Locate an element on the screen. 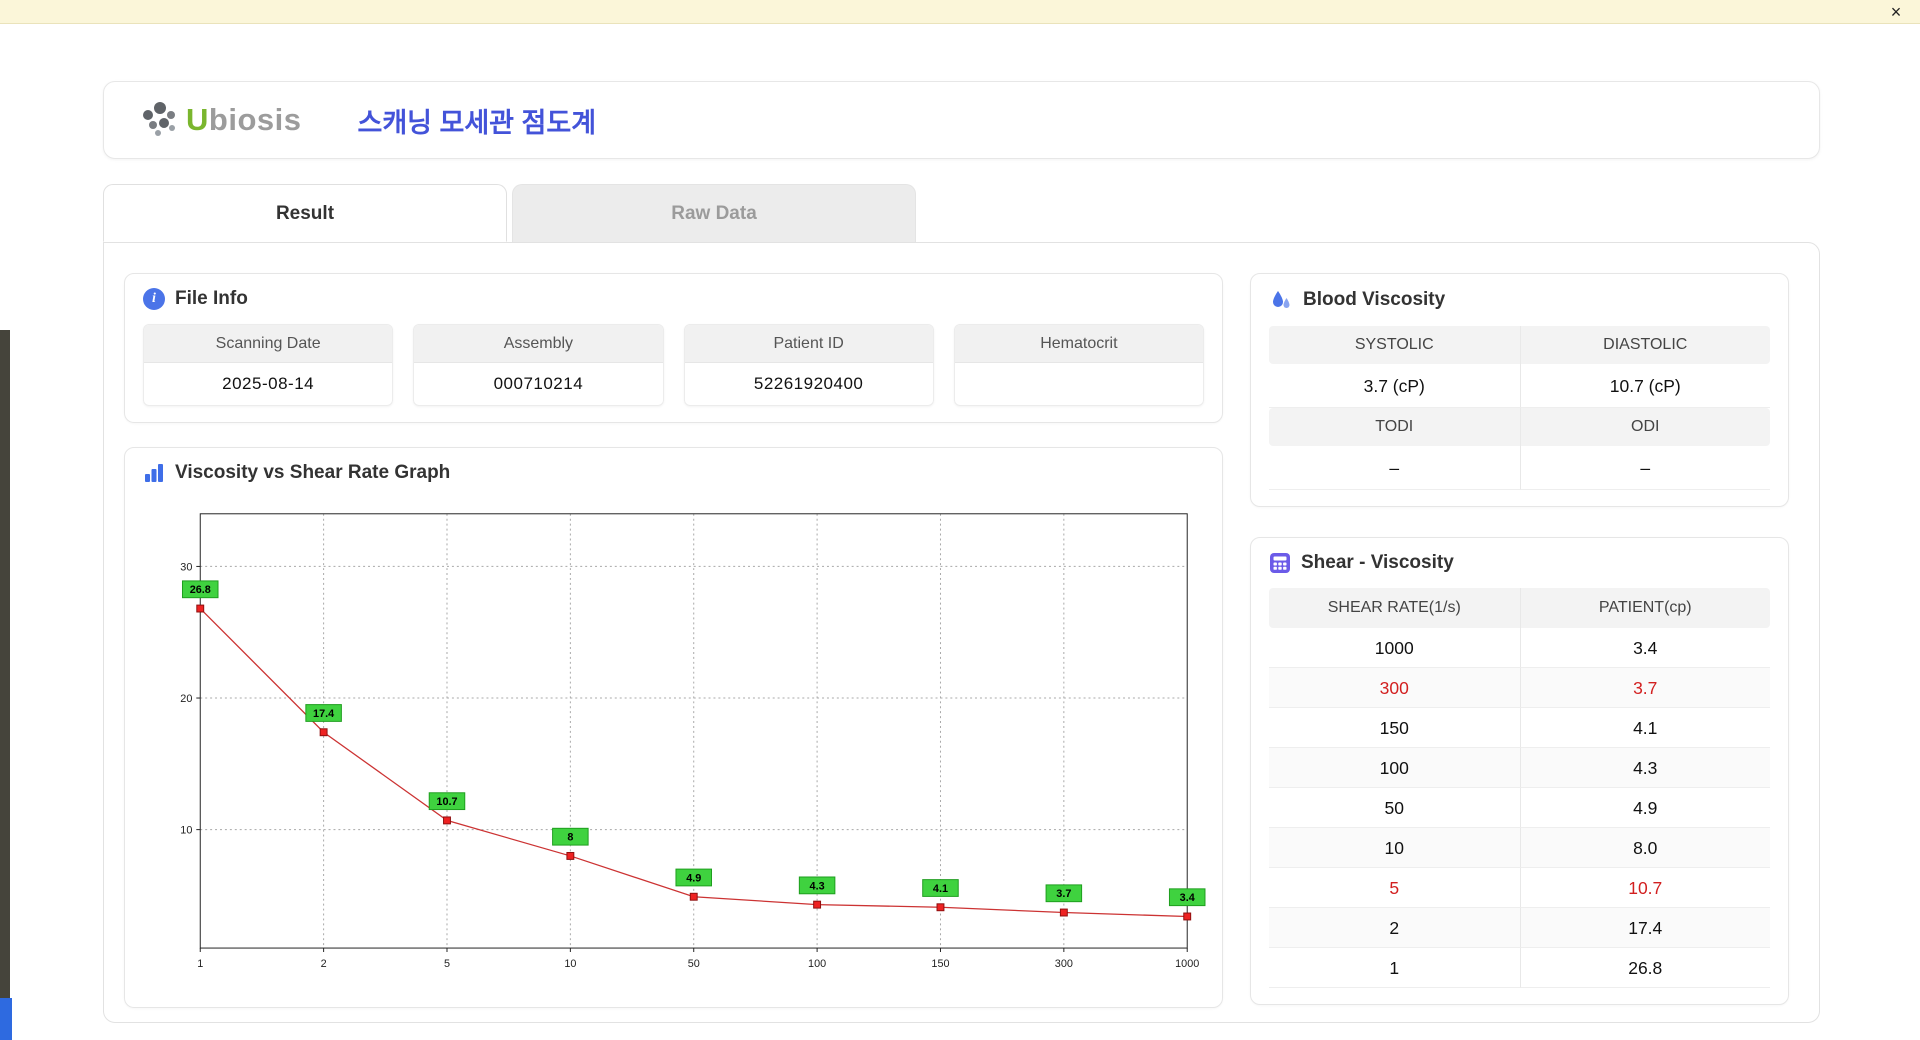 Image resolution: width=1920 pixels, height=1040 pixels. sv-header-row: SHEAR RATE(1/s) PATIENT(cp) is located at coordinates (1519, 608).